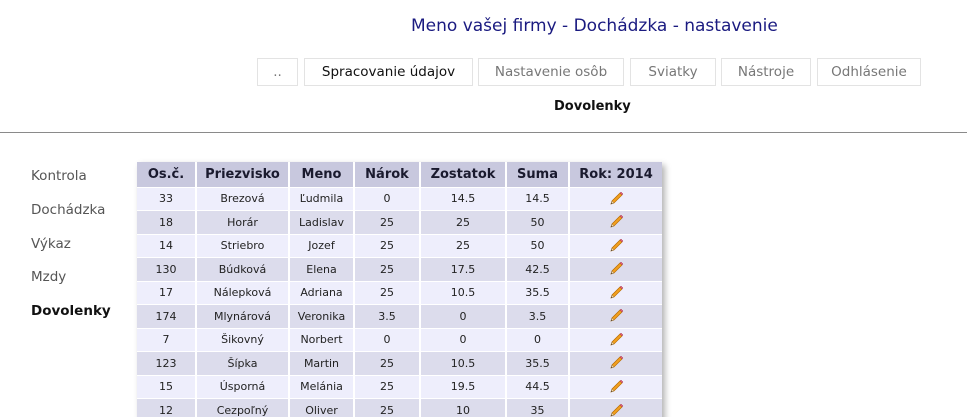  What do you see at coordinates (615, 174) in the screenshot?
I see `col-header-rok: Rok: 2014` at bounding box center [615, 174].